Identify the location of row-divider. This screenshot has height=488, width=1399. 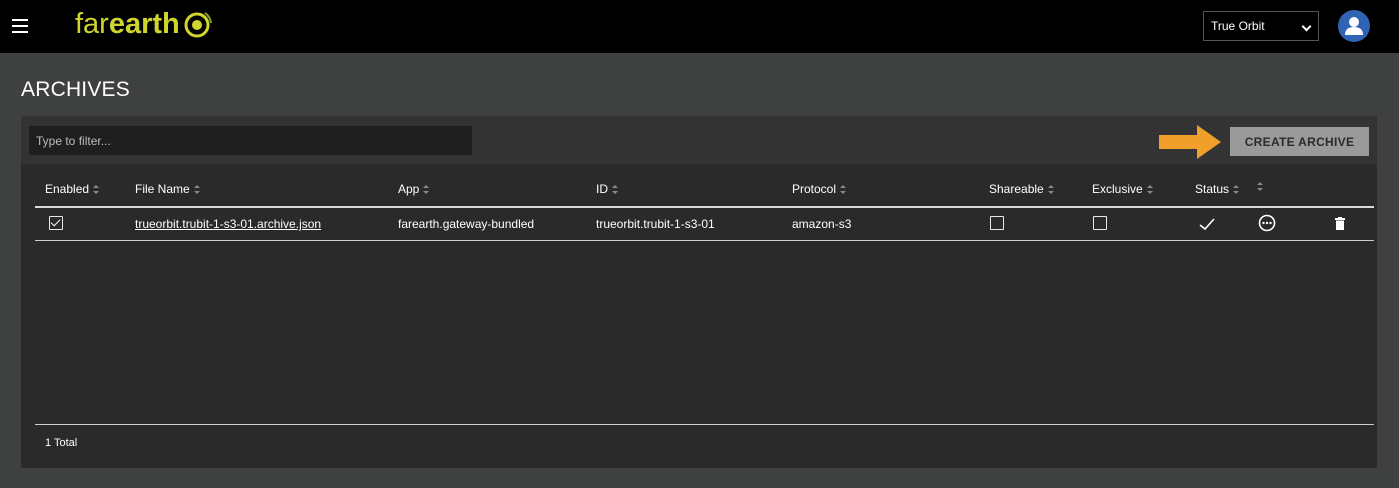
(704, 240).